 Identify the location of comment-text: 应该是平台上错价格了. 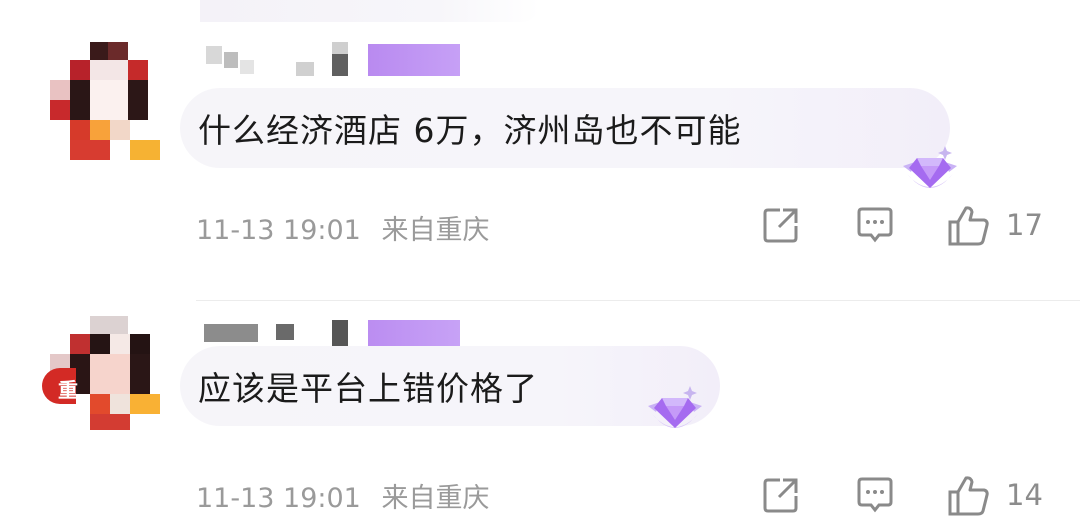
(368, 388).